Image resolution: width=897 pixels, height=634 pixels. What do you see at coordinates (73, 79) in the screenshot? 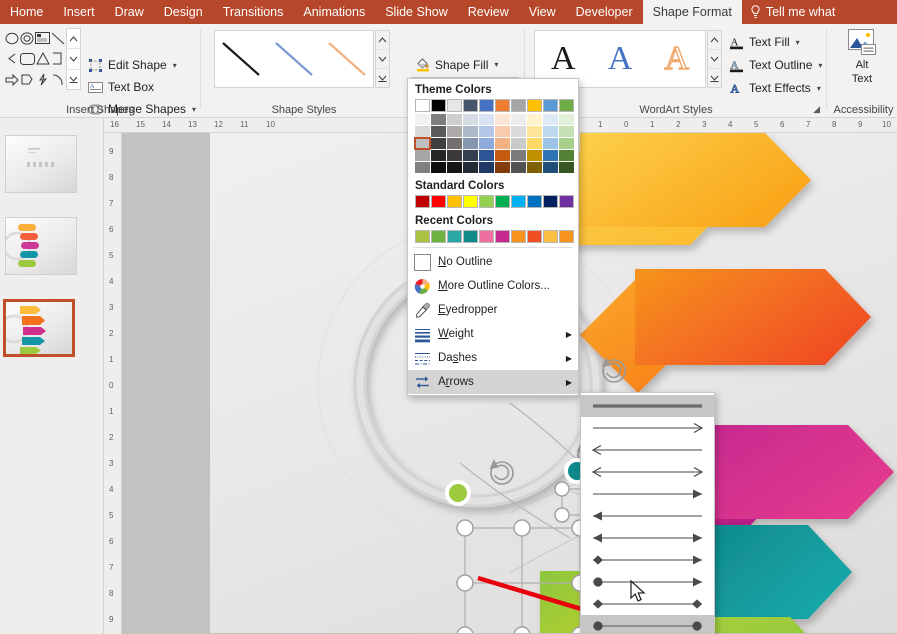
I see `gallery-more-button` at bounding box center [73, 79].